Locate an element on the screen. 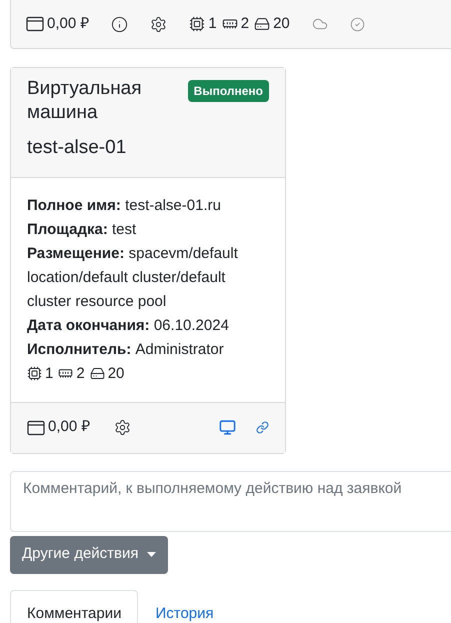 The width and height of the screenshot is (451, 623). tab: Комментарии is located at coordinates (74, 606).